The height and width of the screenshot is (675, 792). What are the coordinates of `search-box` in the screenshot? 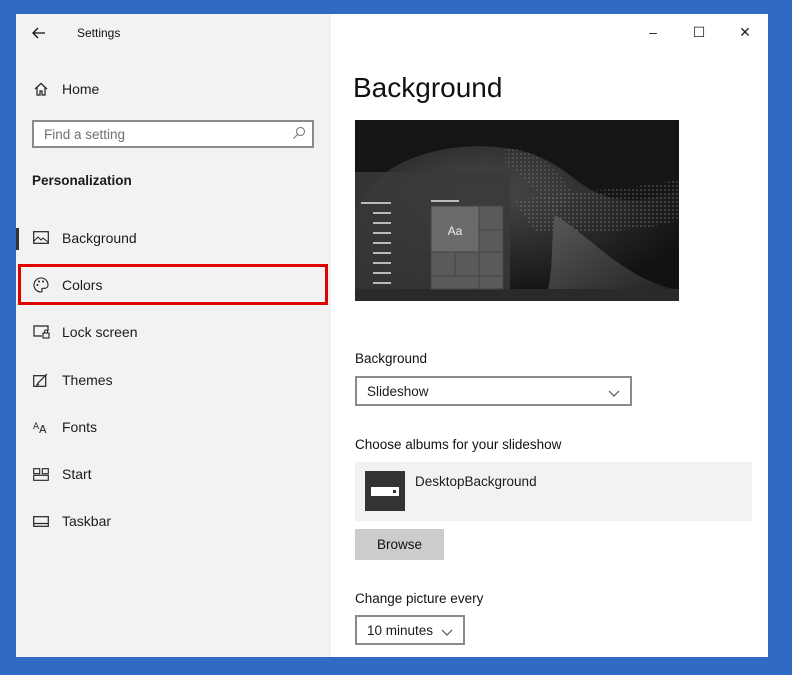 It's located at (173, 134).